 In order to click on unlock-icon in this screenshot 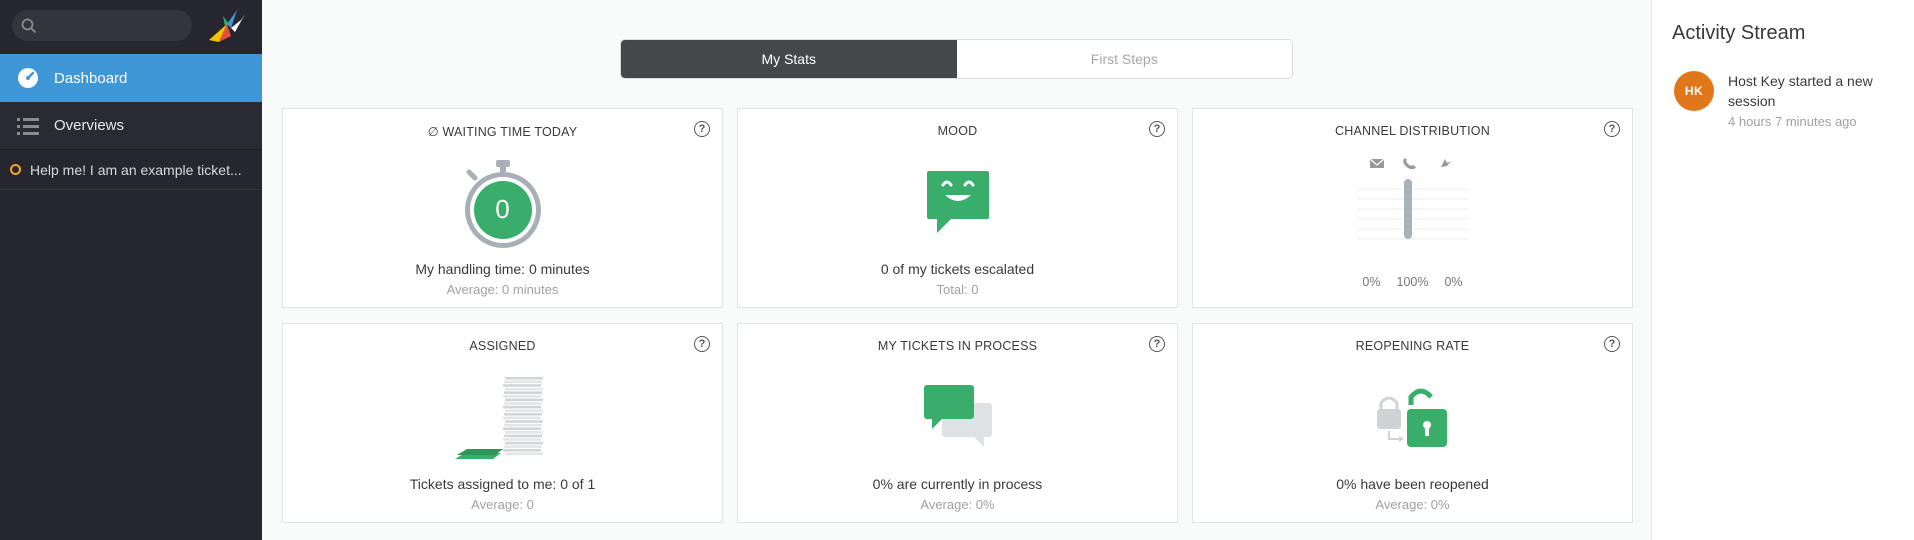, I will do `click(1411, 417)`.